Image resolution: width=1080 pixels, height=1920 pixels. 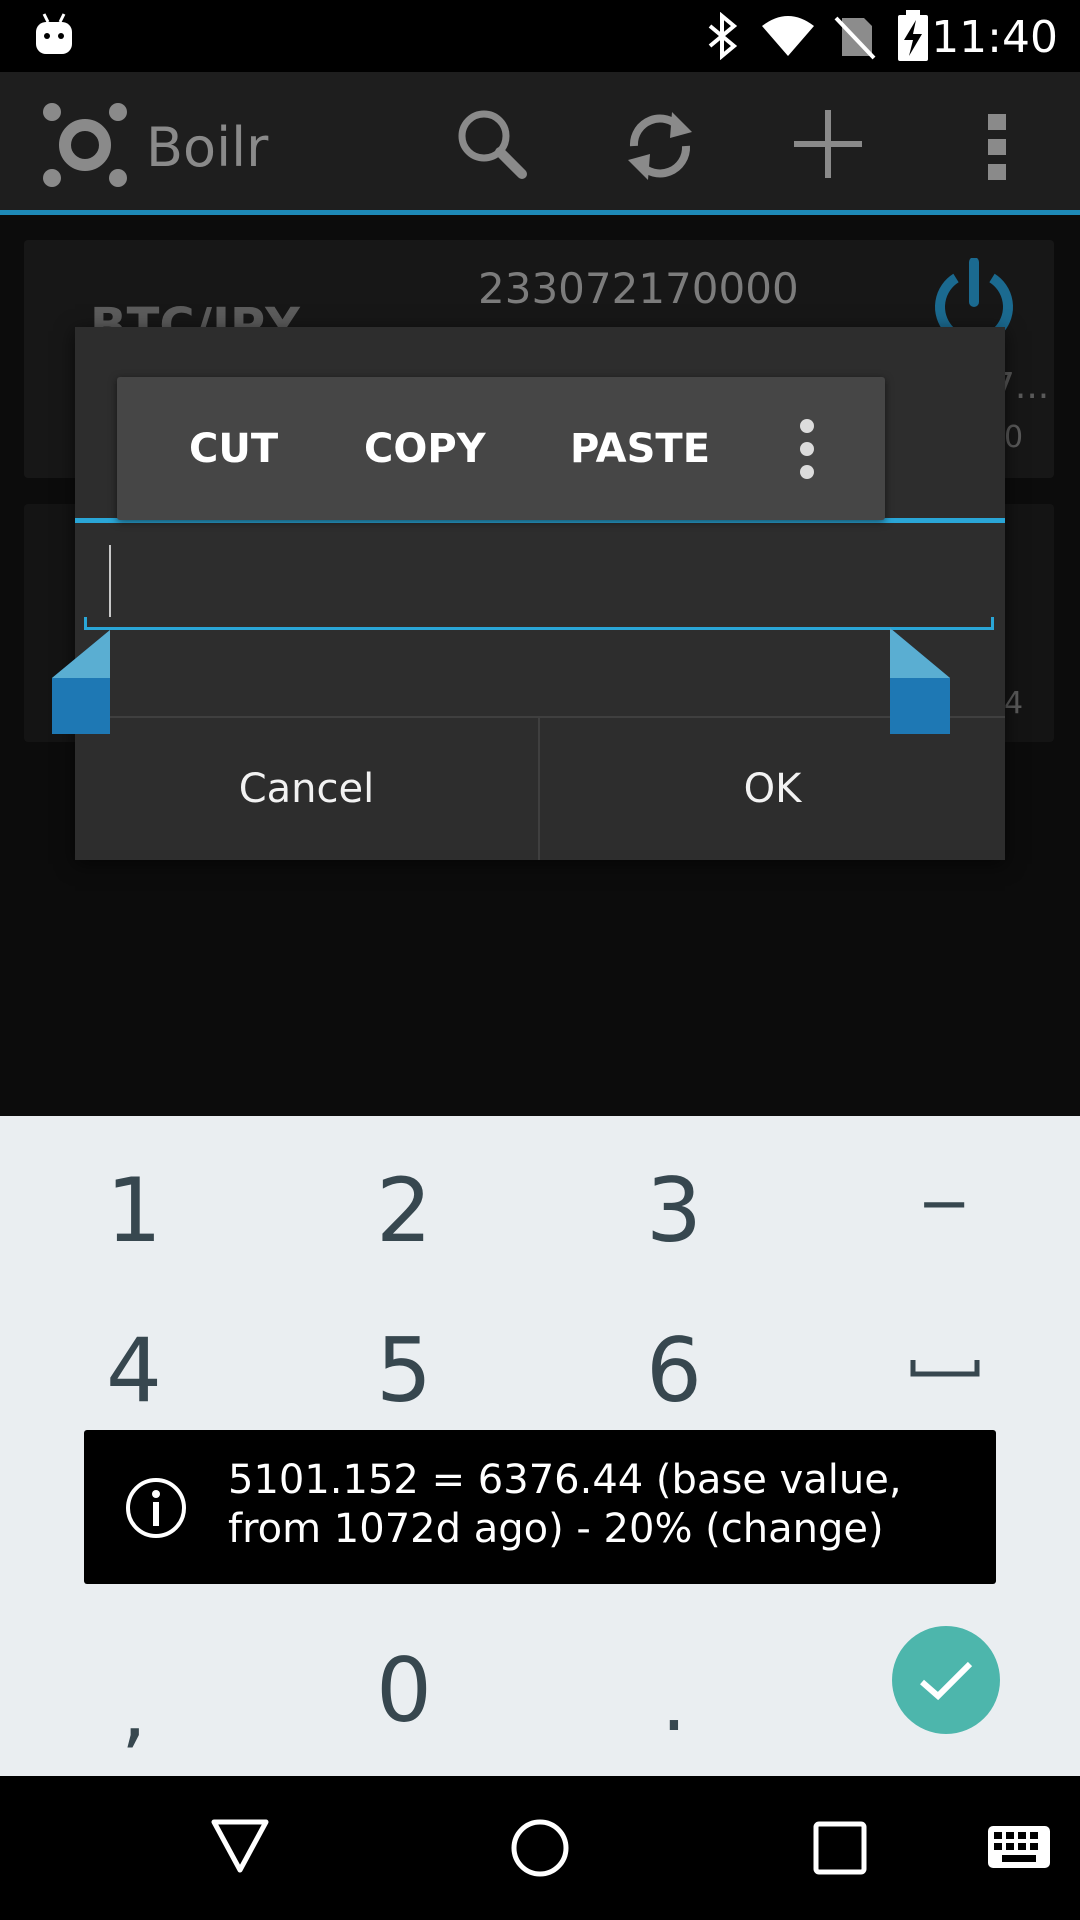 I want to click on home-icon, so click(x=540, y=1848).